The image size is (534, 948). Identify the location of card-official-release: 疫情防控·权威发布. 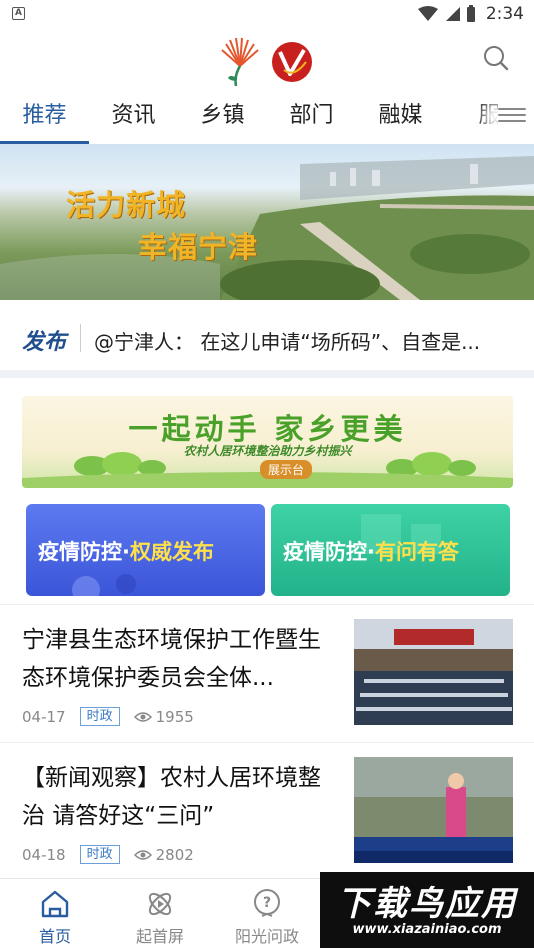
(145, 550).